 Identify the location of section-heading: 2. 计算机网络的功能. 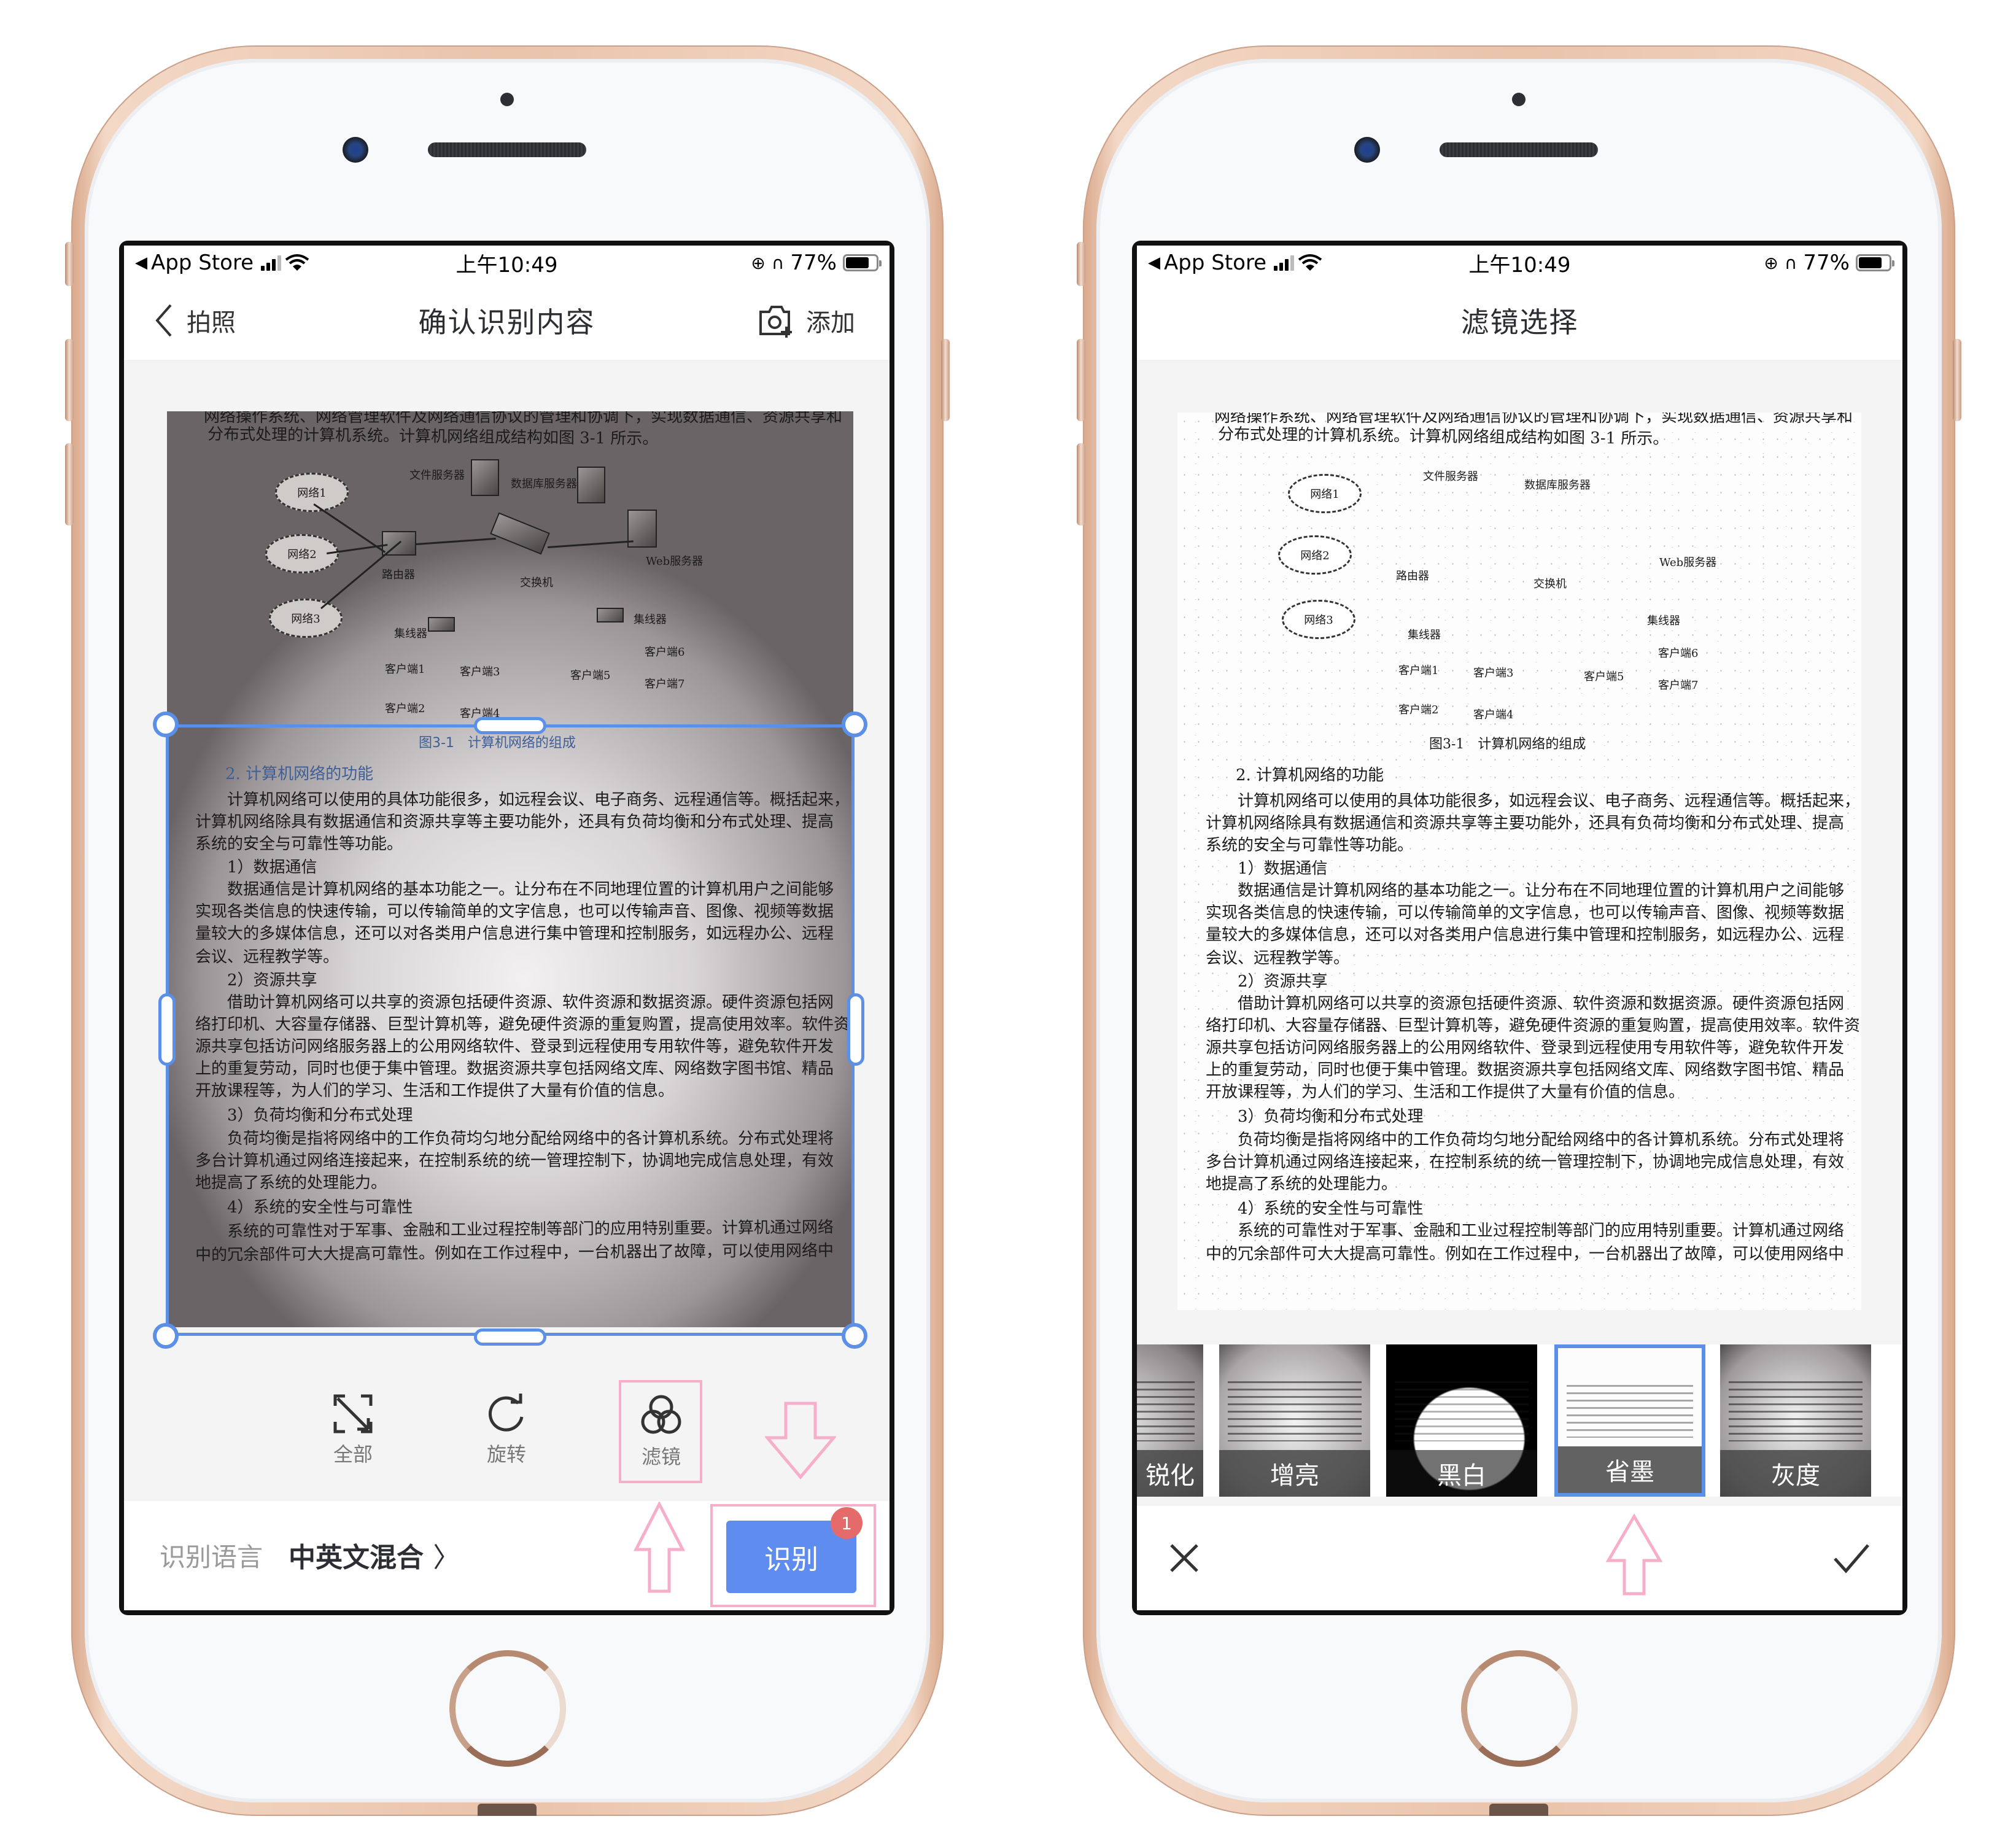
(1310, 775).